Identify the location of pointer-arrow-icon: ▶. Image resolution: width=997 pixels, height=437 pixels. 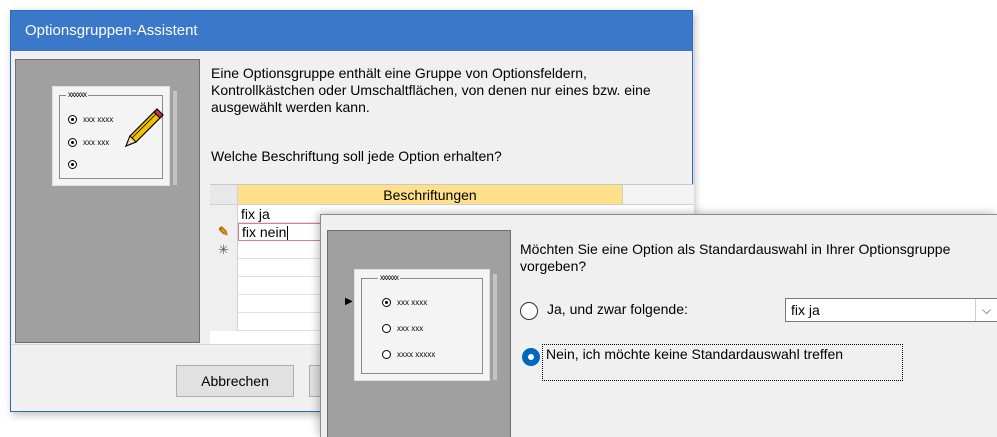
(349, 301).